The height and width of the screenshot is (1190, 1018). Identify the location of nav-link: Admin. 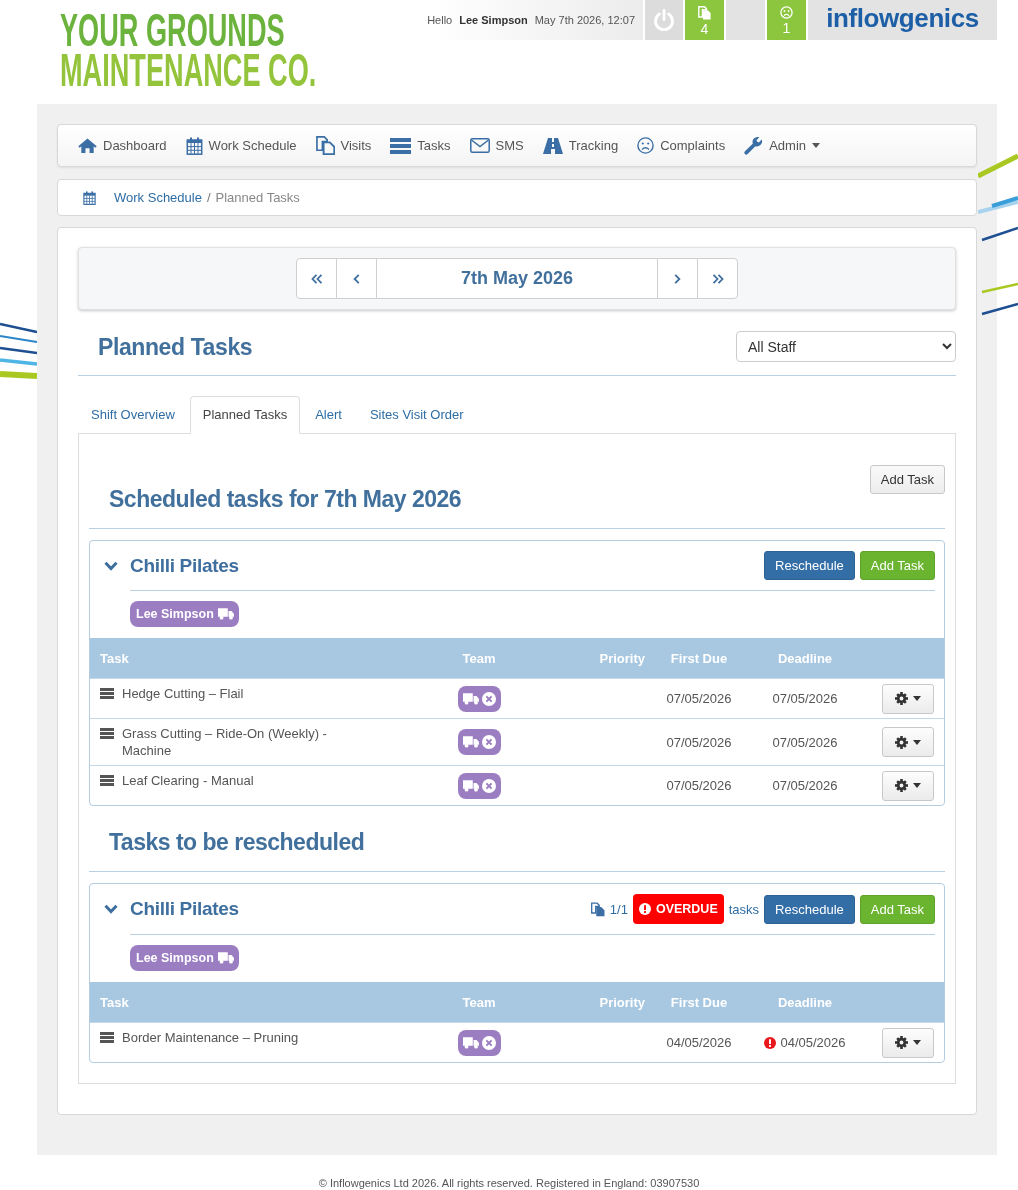
(782, 145).